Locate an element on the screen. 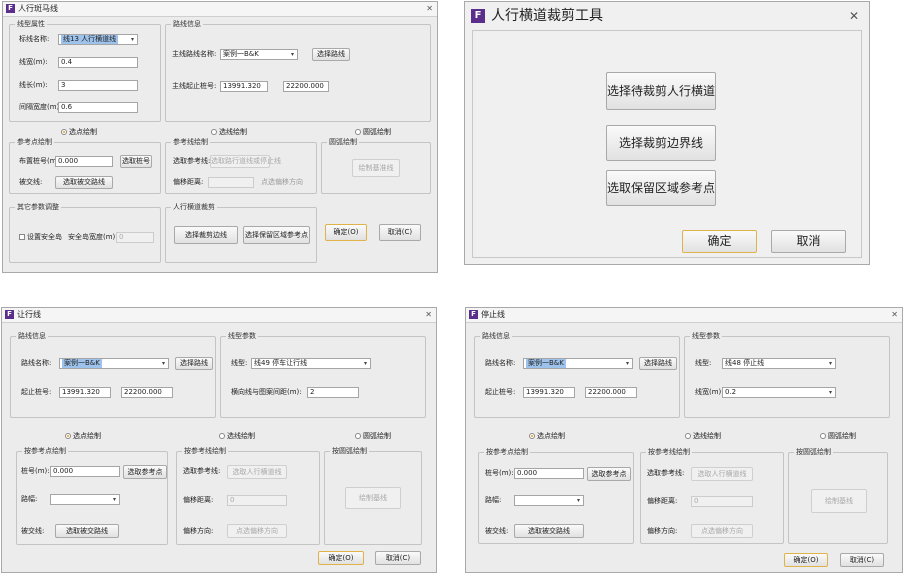 Image resolution: width=906 pixels, height=575 pixels. group-title: 线型参数 is located at coordinates (242, 336).